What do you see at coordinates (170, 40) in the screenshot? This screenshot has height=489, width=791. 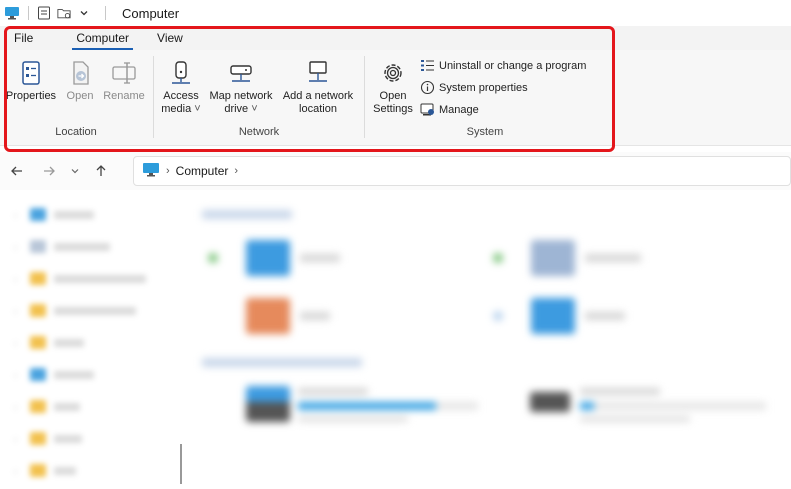 I see `tab-view: View` at bounding box center [170, 40].